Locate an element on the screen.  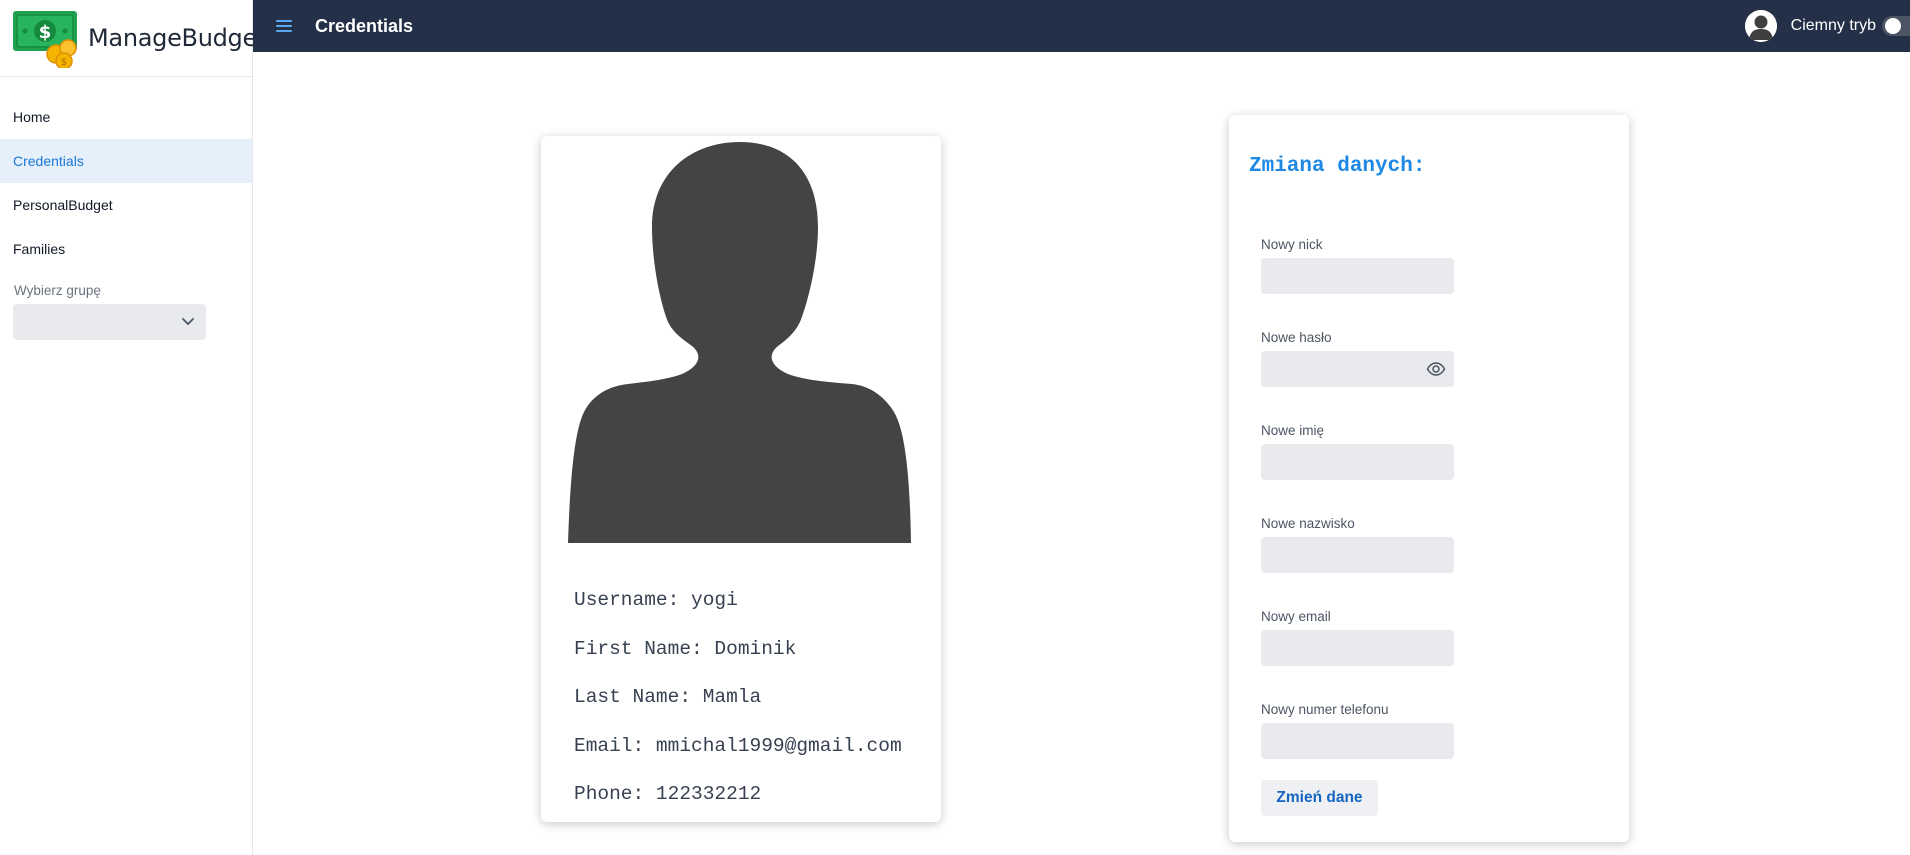
brand: $ $ ManageBudget is located at coordinates (133, 38).